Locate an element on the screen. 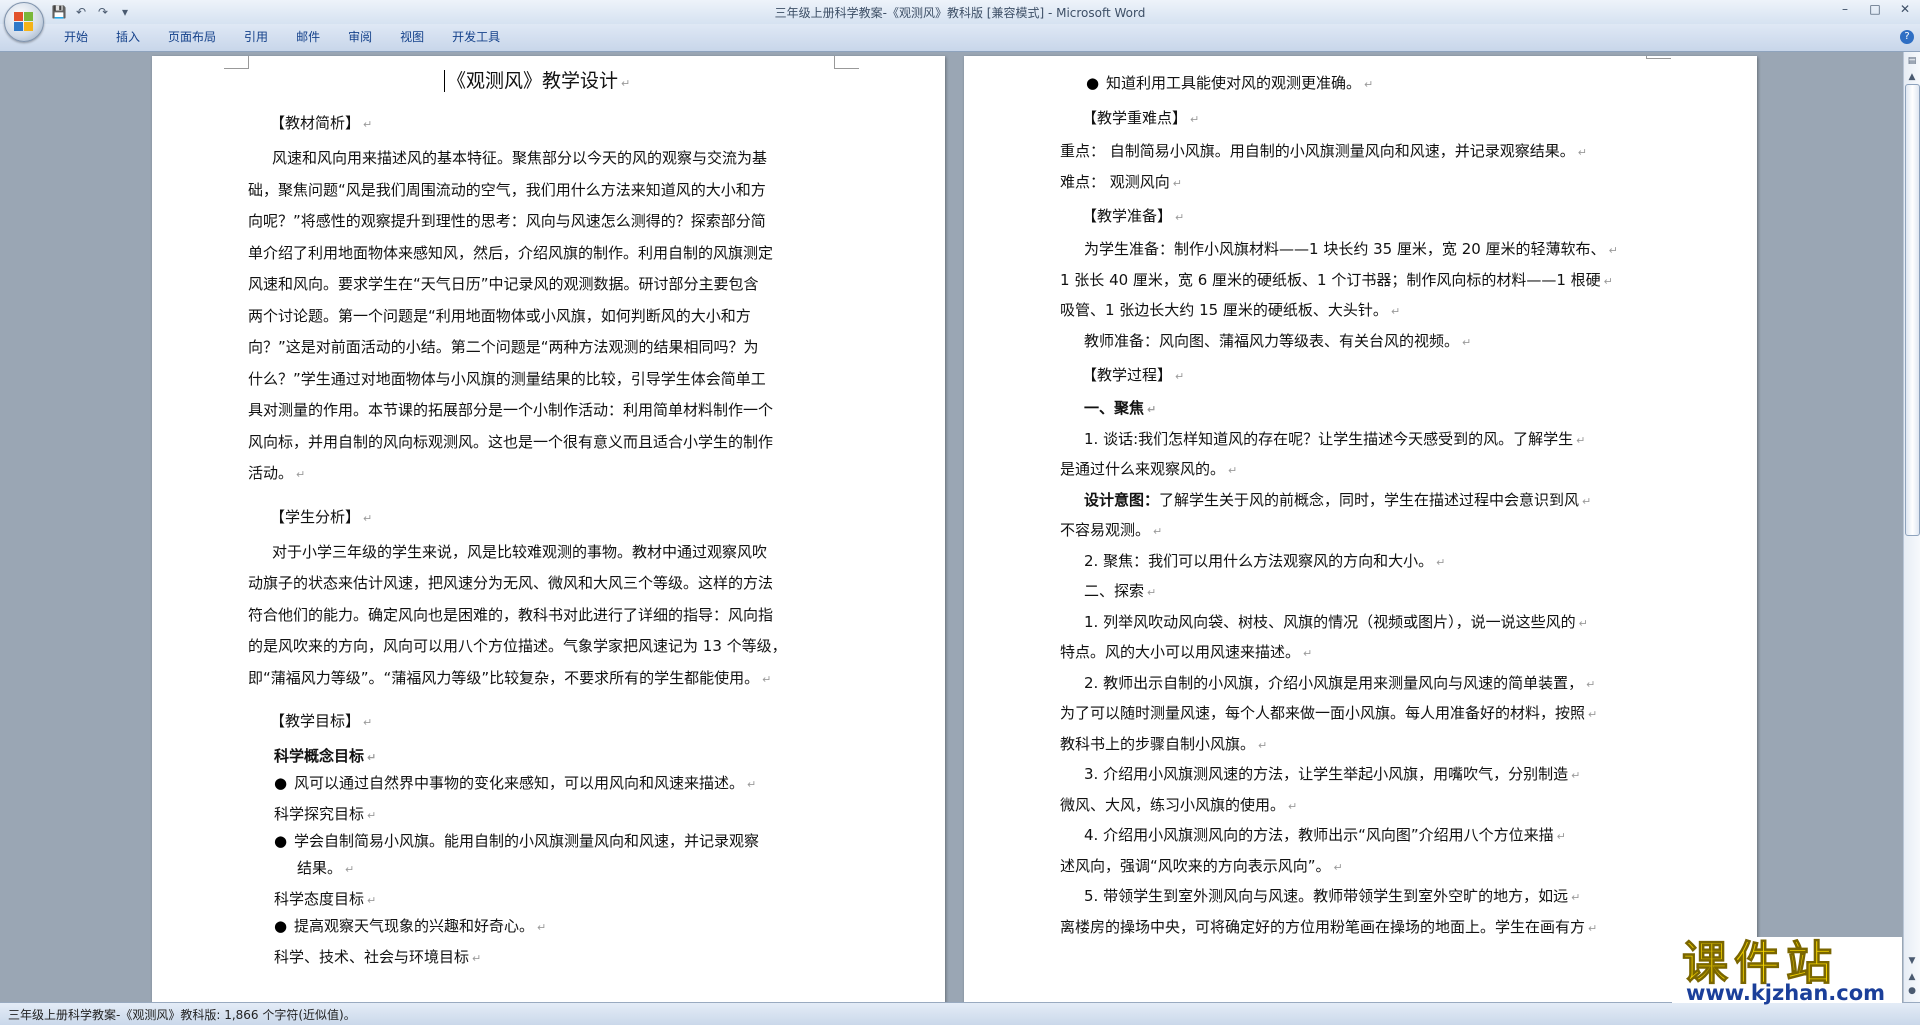 Image resolution: width=1920 pixels, height=1025 pixels. text-content: 单介绍了利用地面物体来感知风，然后，介绍风旗的制作。利用自制的风旗测定 is located at coordinates (511, 252).